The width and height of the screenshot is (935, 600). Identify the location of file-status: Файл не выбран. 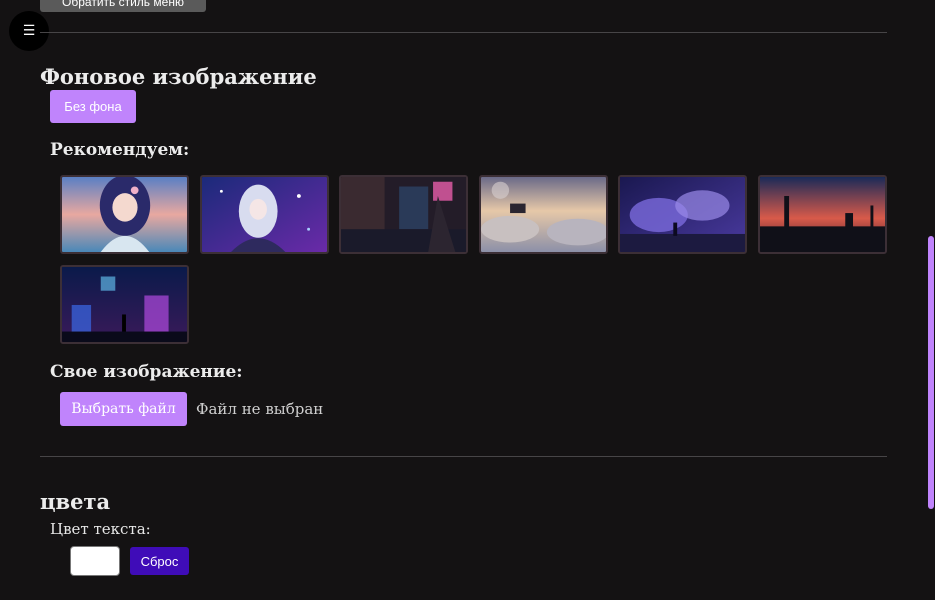
(260, 409).